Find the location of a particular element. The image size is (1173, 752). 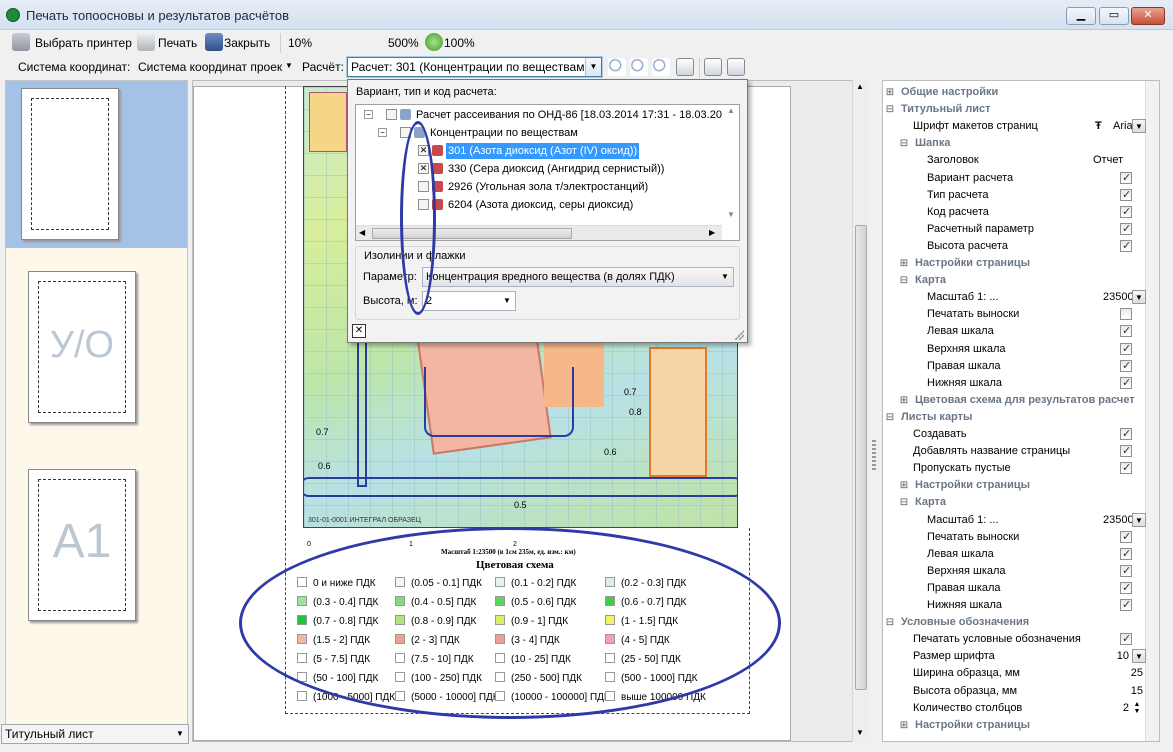

prop-value: 2 is located at coordinates (1110, 708).